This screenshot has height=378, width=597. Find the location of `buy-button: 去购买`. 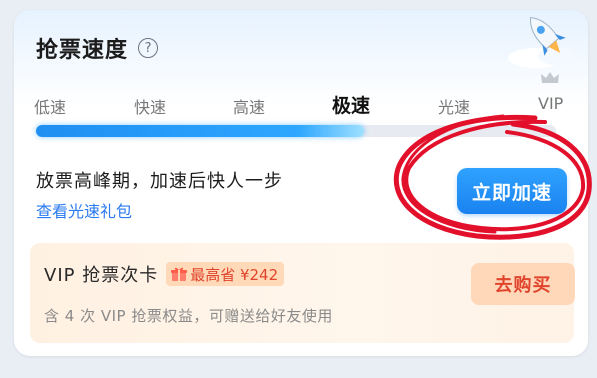

buy-button: 去购买 is located at coordinates (523, 284).